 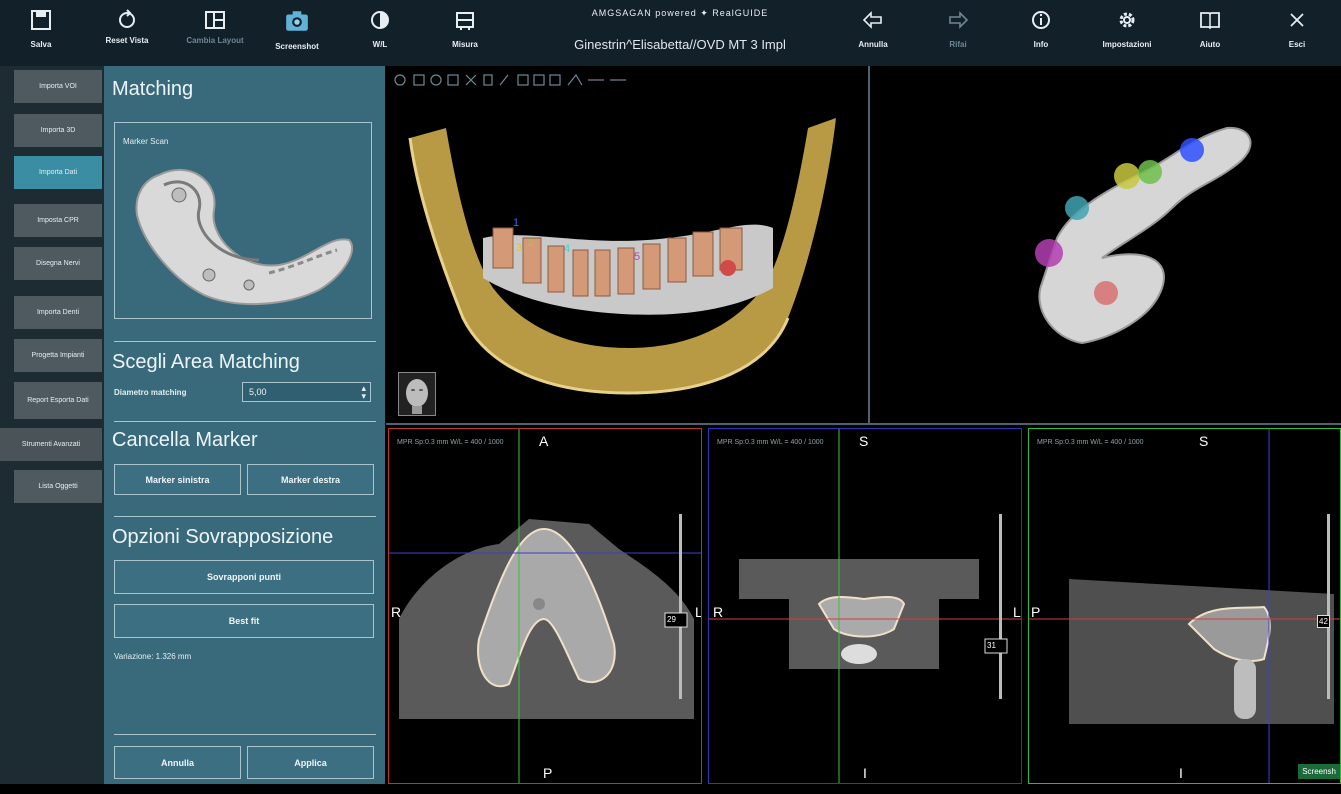 What do you see at coordinates (671, 619) in the screenshot?
I see `axial-slice-number: 29` at bounding box center [671, 619].